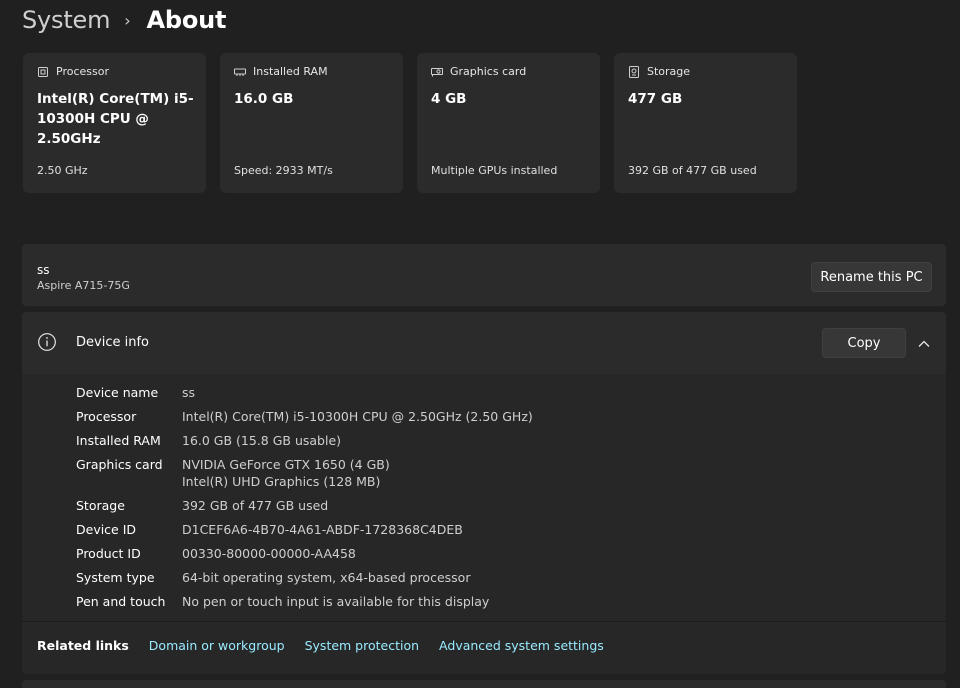 The width and height of the screenshot is (960, 688). What do you see at coordinates (217, 645) in the screenshot?
I see `domain-or-workgroup-link: Domain or workgroup` at bounding box center [217, 645].